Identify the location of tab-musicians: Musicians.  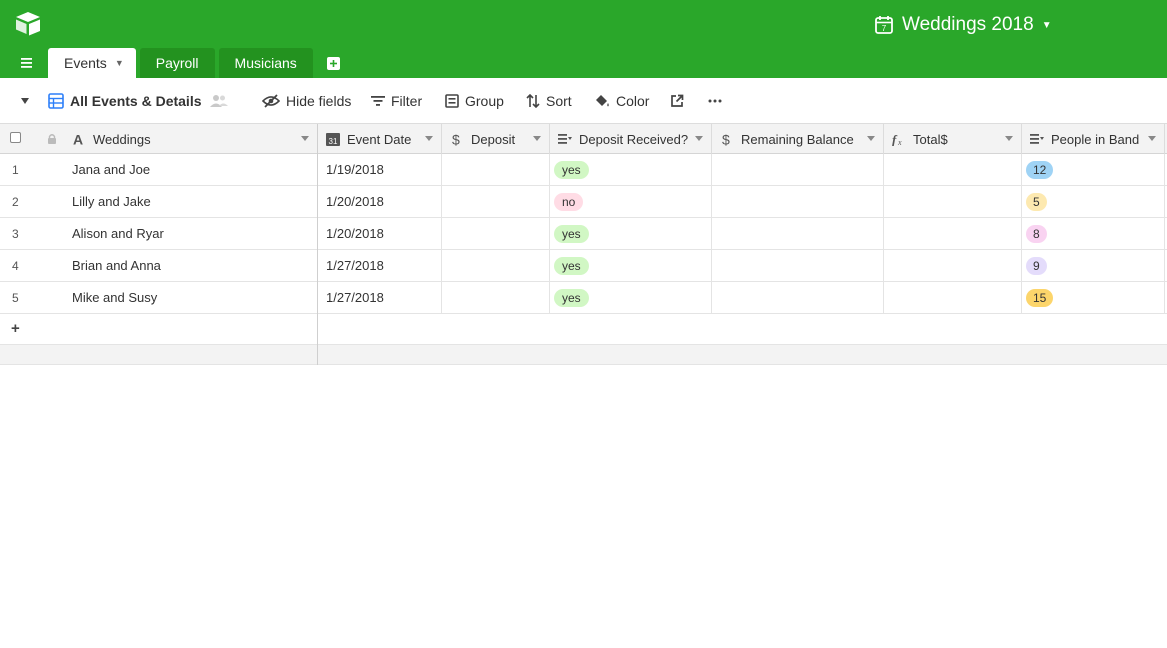
(265, 63).